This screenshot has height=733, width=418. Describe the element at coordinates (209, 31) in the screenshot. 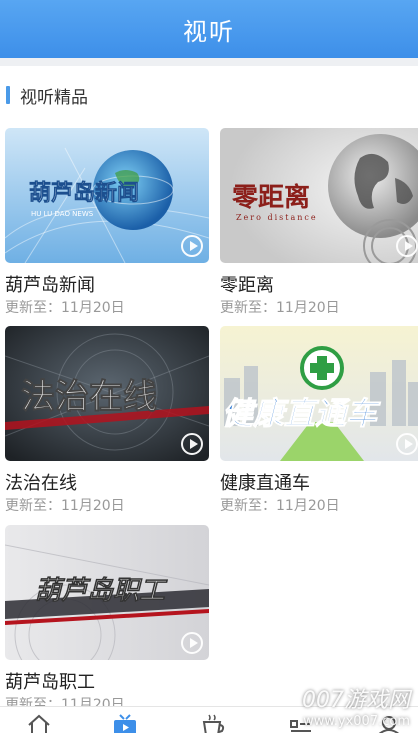

I see `page-title: 视听` at that location.